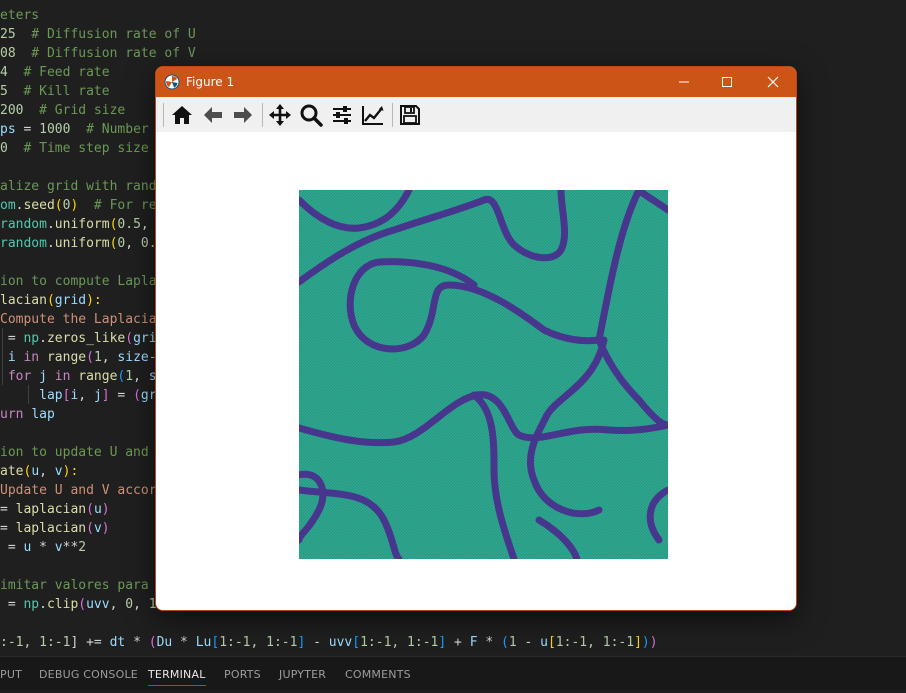 The image size is (906, 693). I want to click on code-line: = u * v**2, so click(43, 547).